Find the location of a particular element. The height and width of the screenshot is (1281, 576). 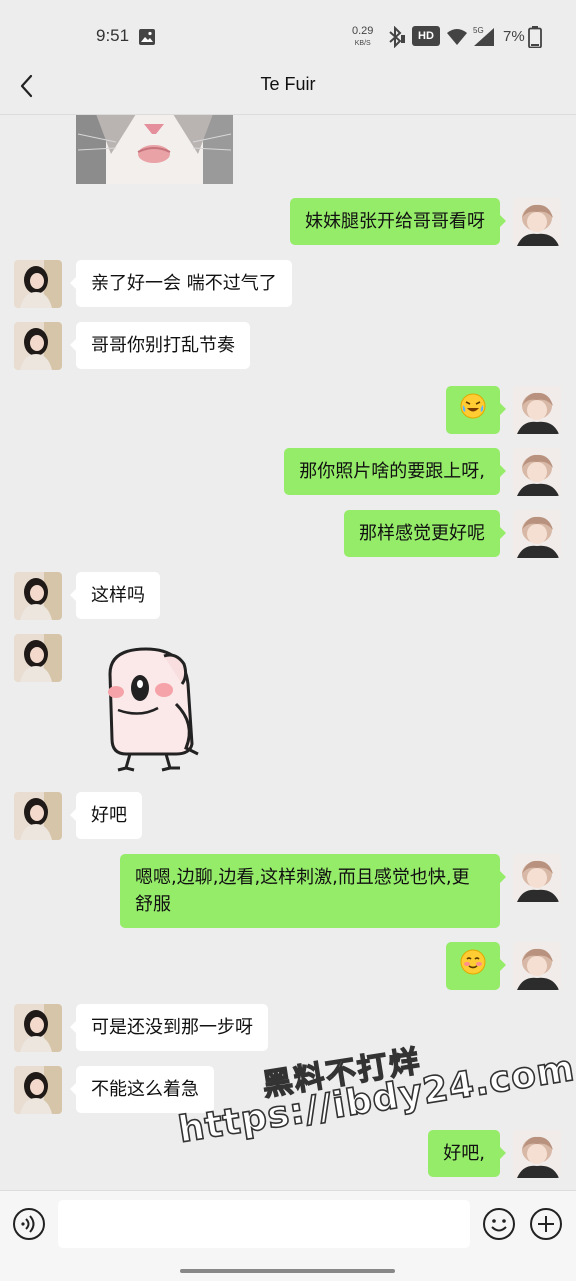

voice-icon is located at coordinates (29, 1224).